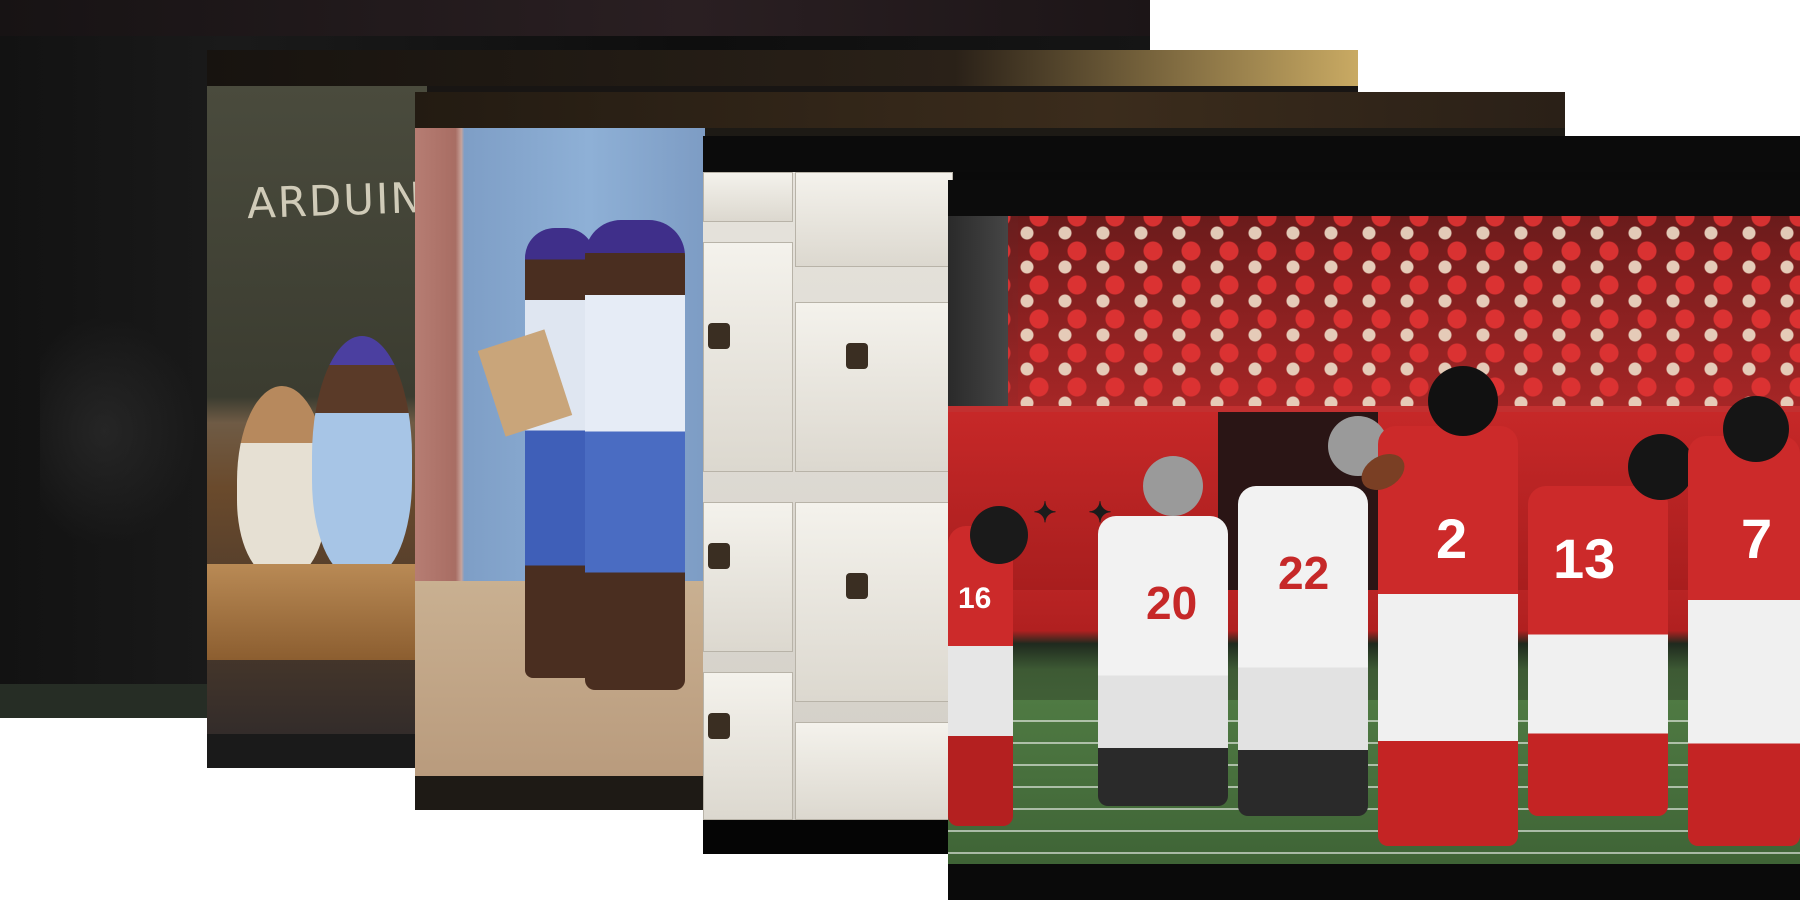  I want to click on jersey-number: 13, so click(1584, 558).